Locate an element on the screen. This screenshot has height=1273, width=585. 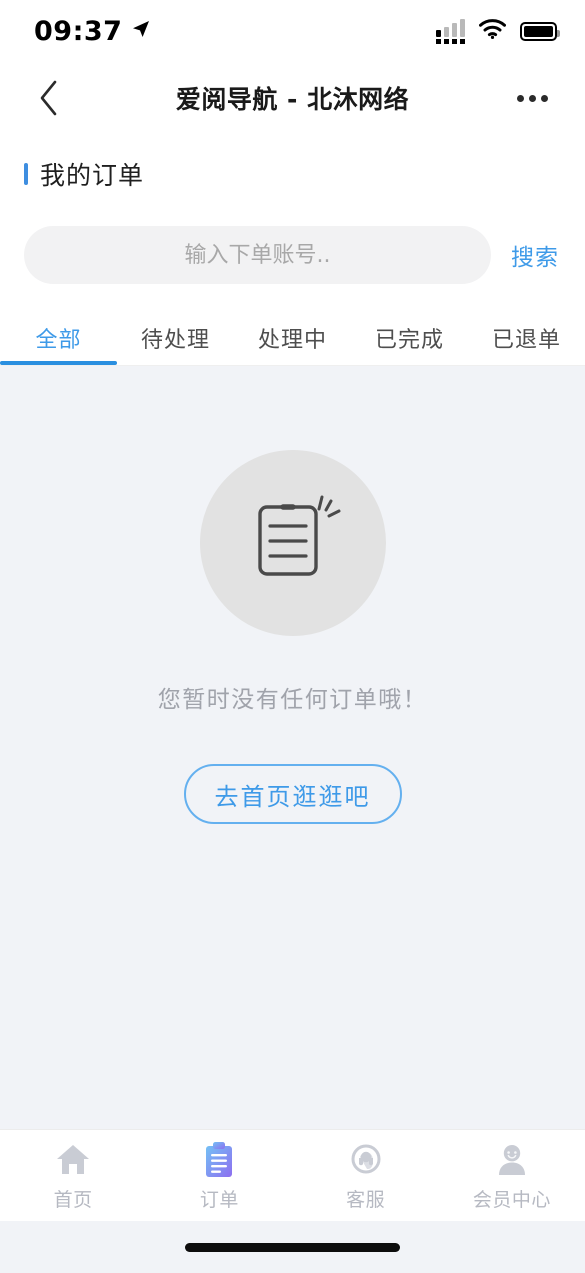
location-arrow-icon is located at coordinates (141, 31).